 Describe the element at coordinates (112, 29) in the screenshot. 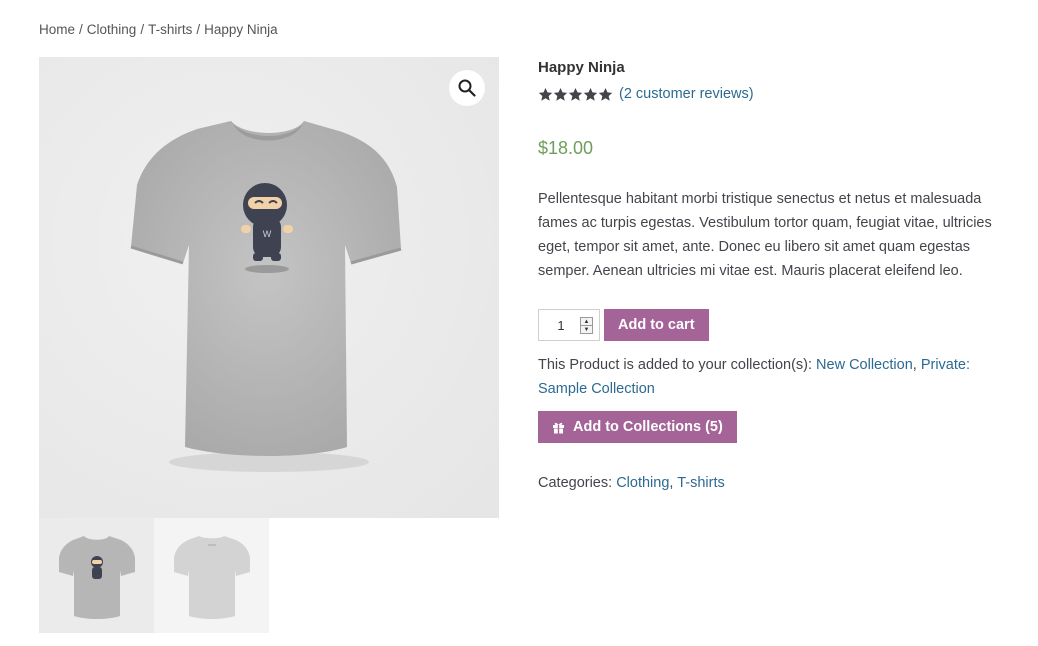

I see `breadcrumb-clothing: Clothing` at that location.